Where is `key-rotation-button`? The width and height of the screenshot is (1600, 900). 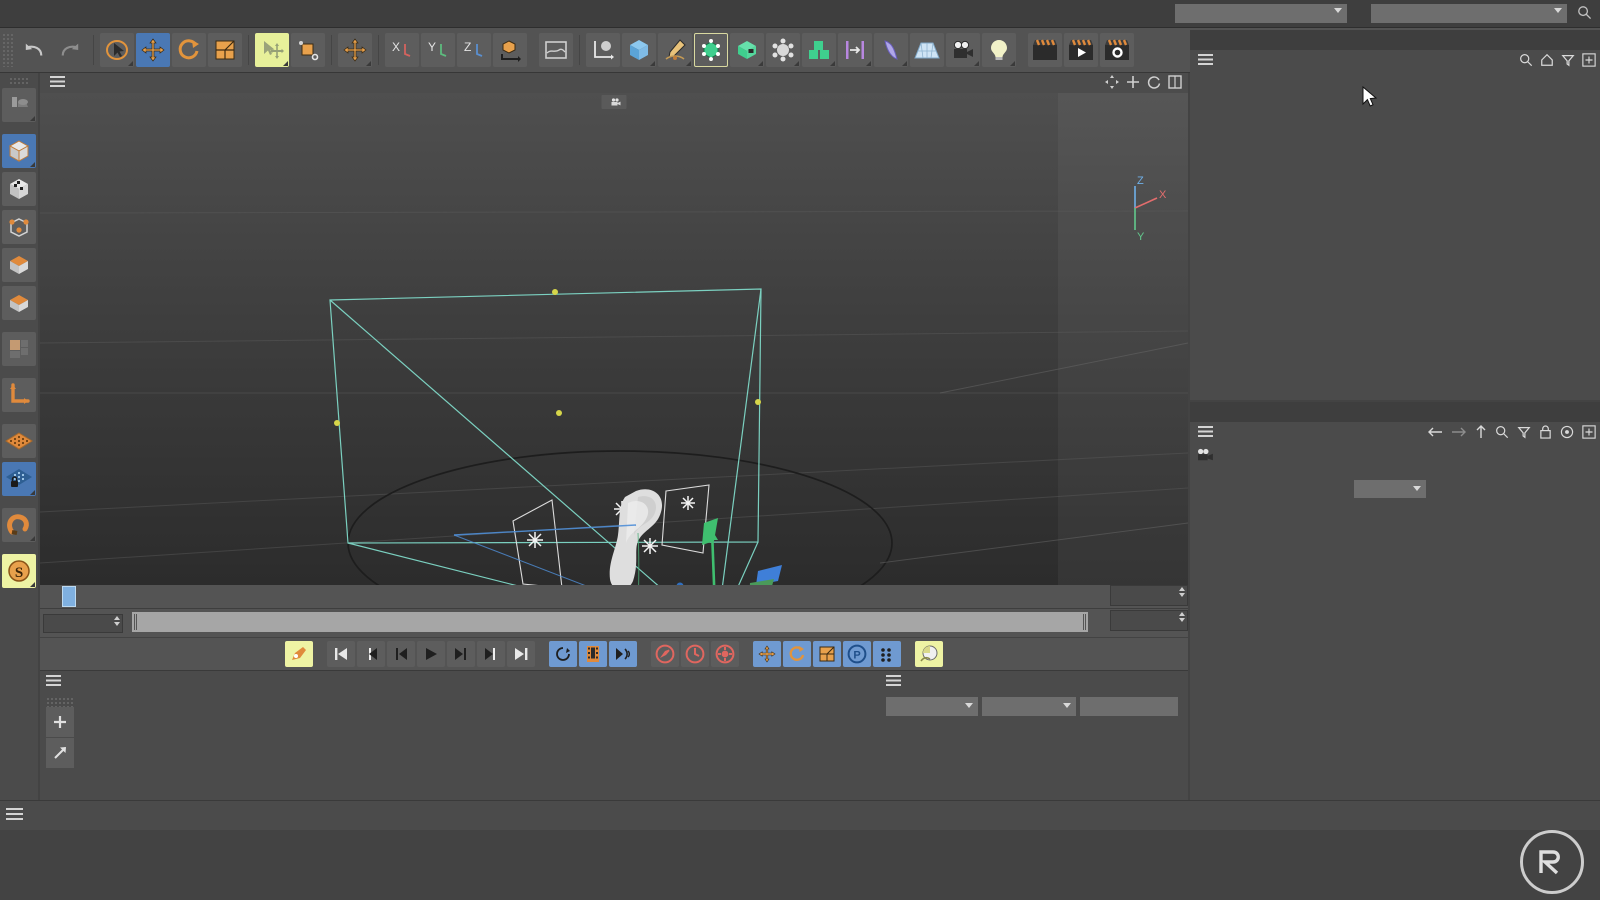 key-rotation-button is located at coordinates (797, 654).